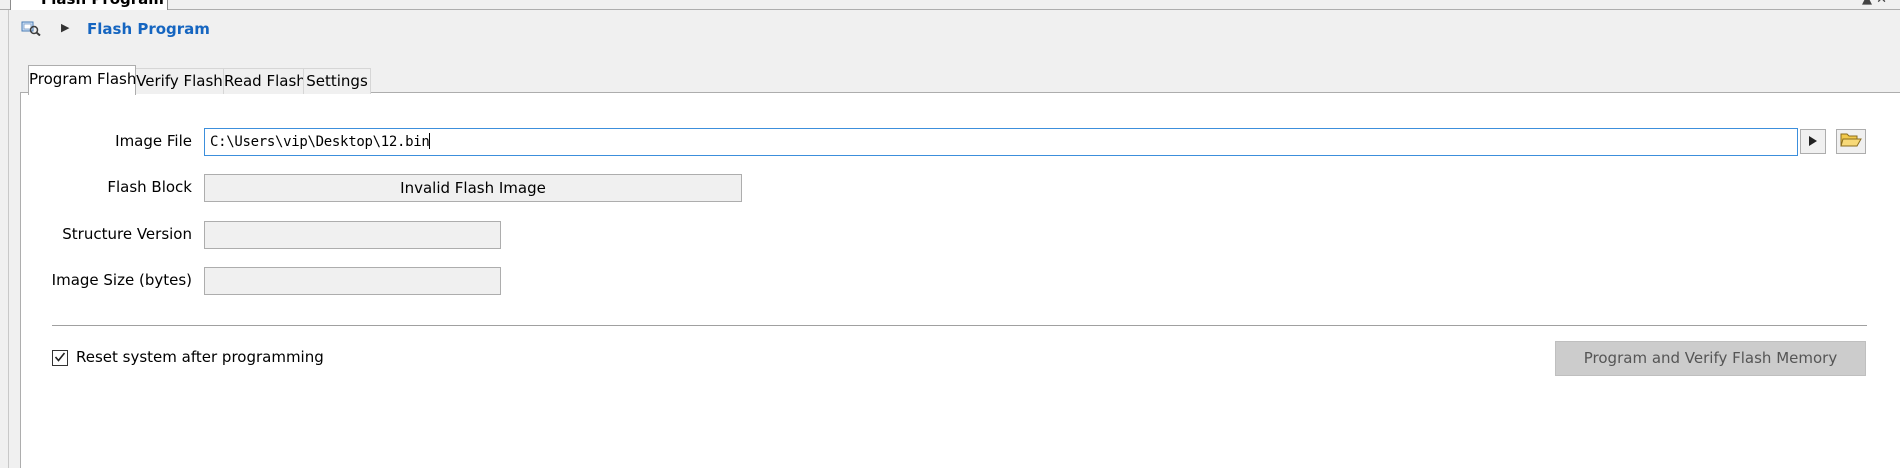  I want to click on tab-settings: Settings, so click(337, 81).